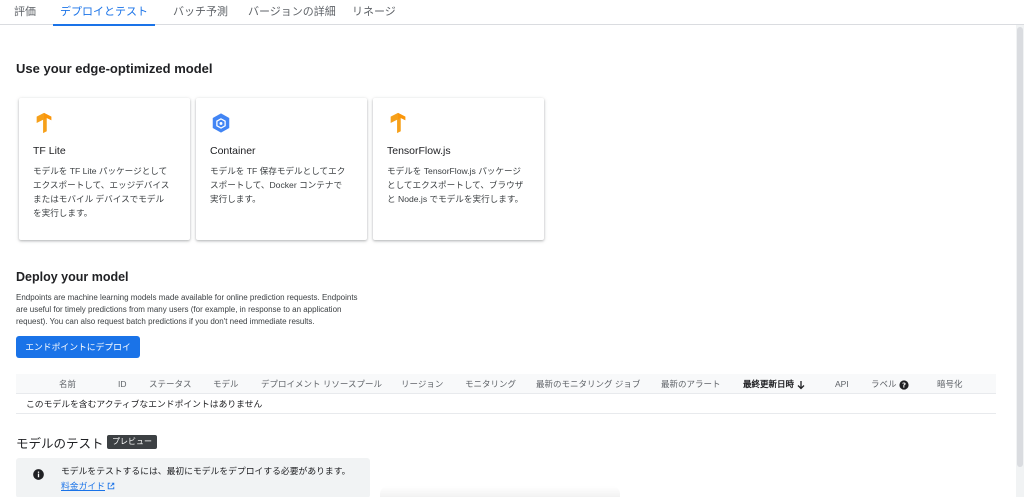  I want to click on tab-batch-prediction: バッチ予測, so click(200, 12).